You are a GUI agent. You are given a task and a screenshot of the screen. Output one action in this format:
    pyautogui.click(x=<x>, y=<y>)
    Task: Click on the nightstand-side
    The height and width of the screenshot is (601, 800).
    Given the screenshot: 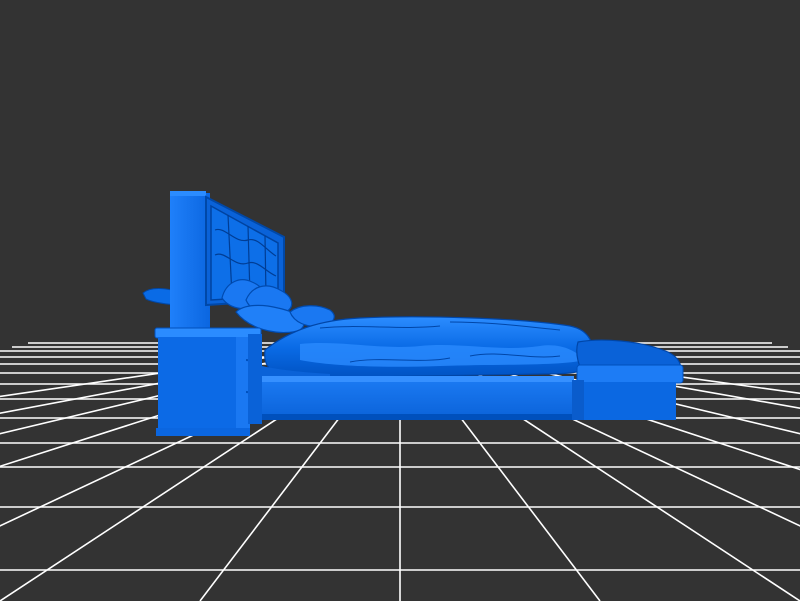 What is the action you would take?
    pyautogui.click(x=243, y=386)
    